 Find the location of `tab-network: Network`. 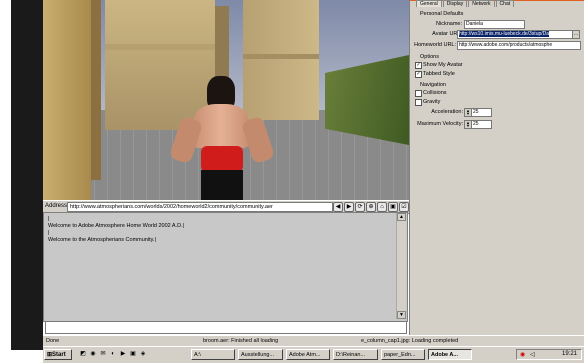

tab-network: Network is located at coordinates (481, 3).